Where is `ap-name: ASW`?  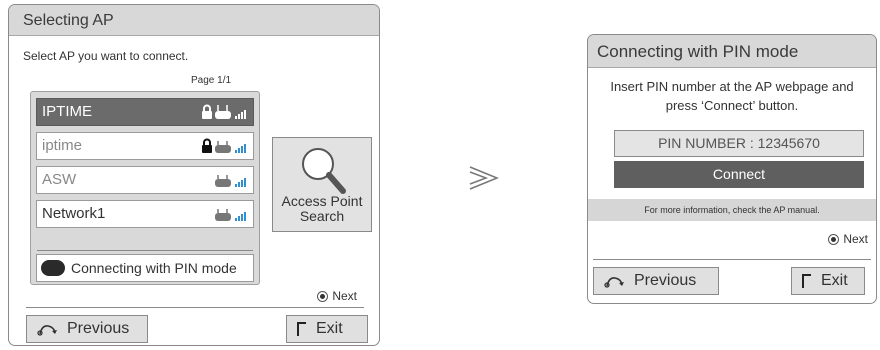
ap-name: ASW is located at coordinates (59, 179).